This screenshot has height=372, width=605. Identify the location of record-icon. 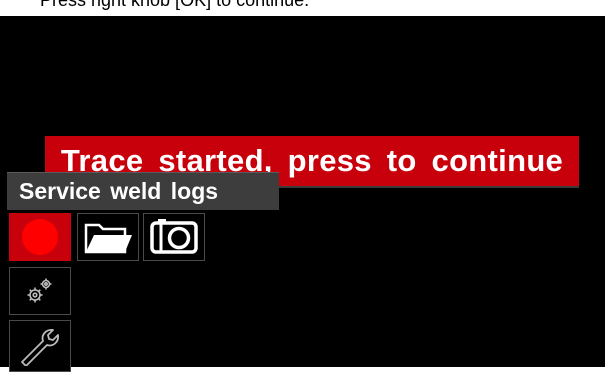
(40, 237).